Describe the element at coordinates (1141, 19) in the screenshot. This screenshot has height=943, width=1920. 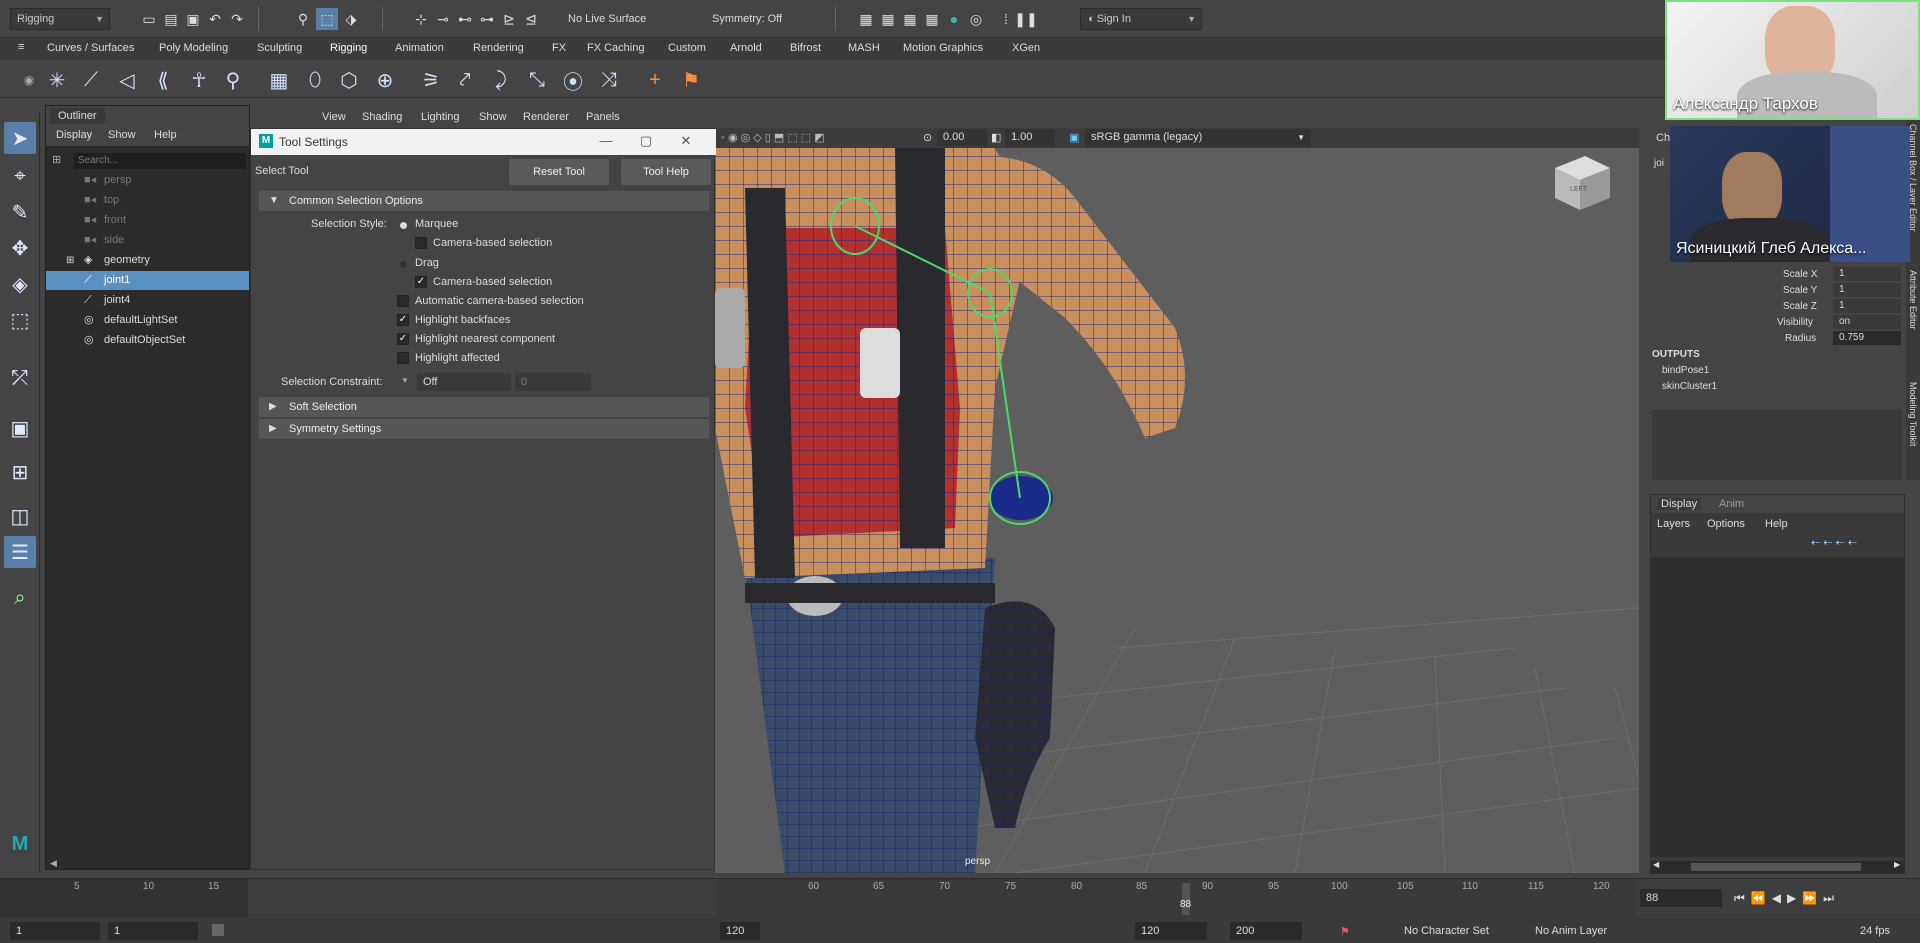
I see `sign-in-dropdown: ◖ Sign In ▼` at that location.